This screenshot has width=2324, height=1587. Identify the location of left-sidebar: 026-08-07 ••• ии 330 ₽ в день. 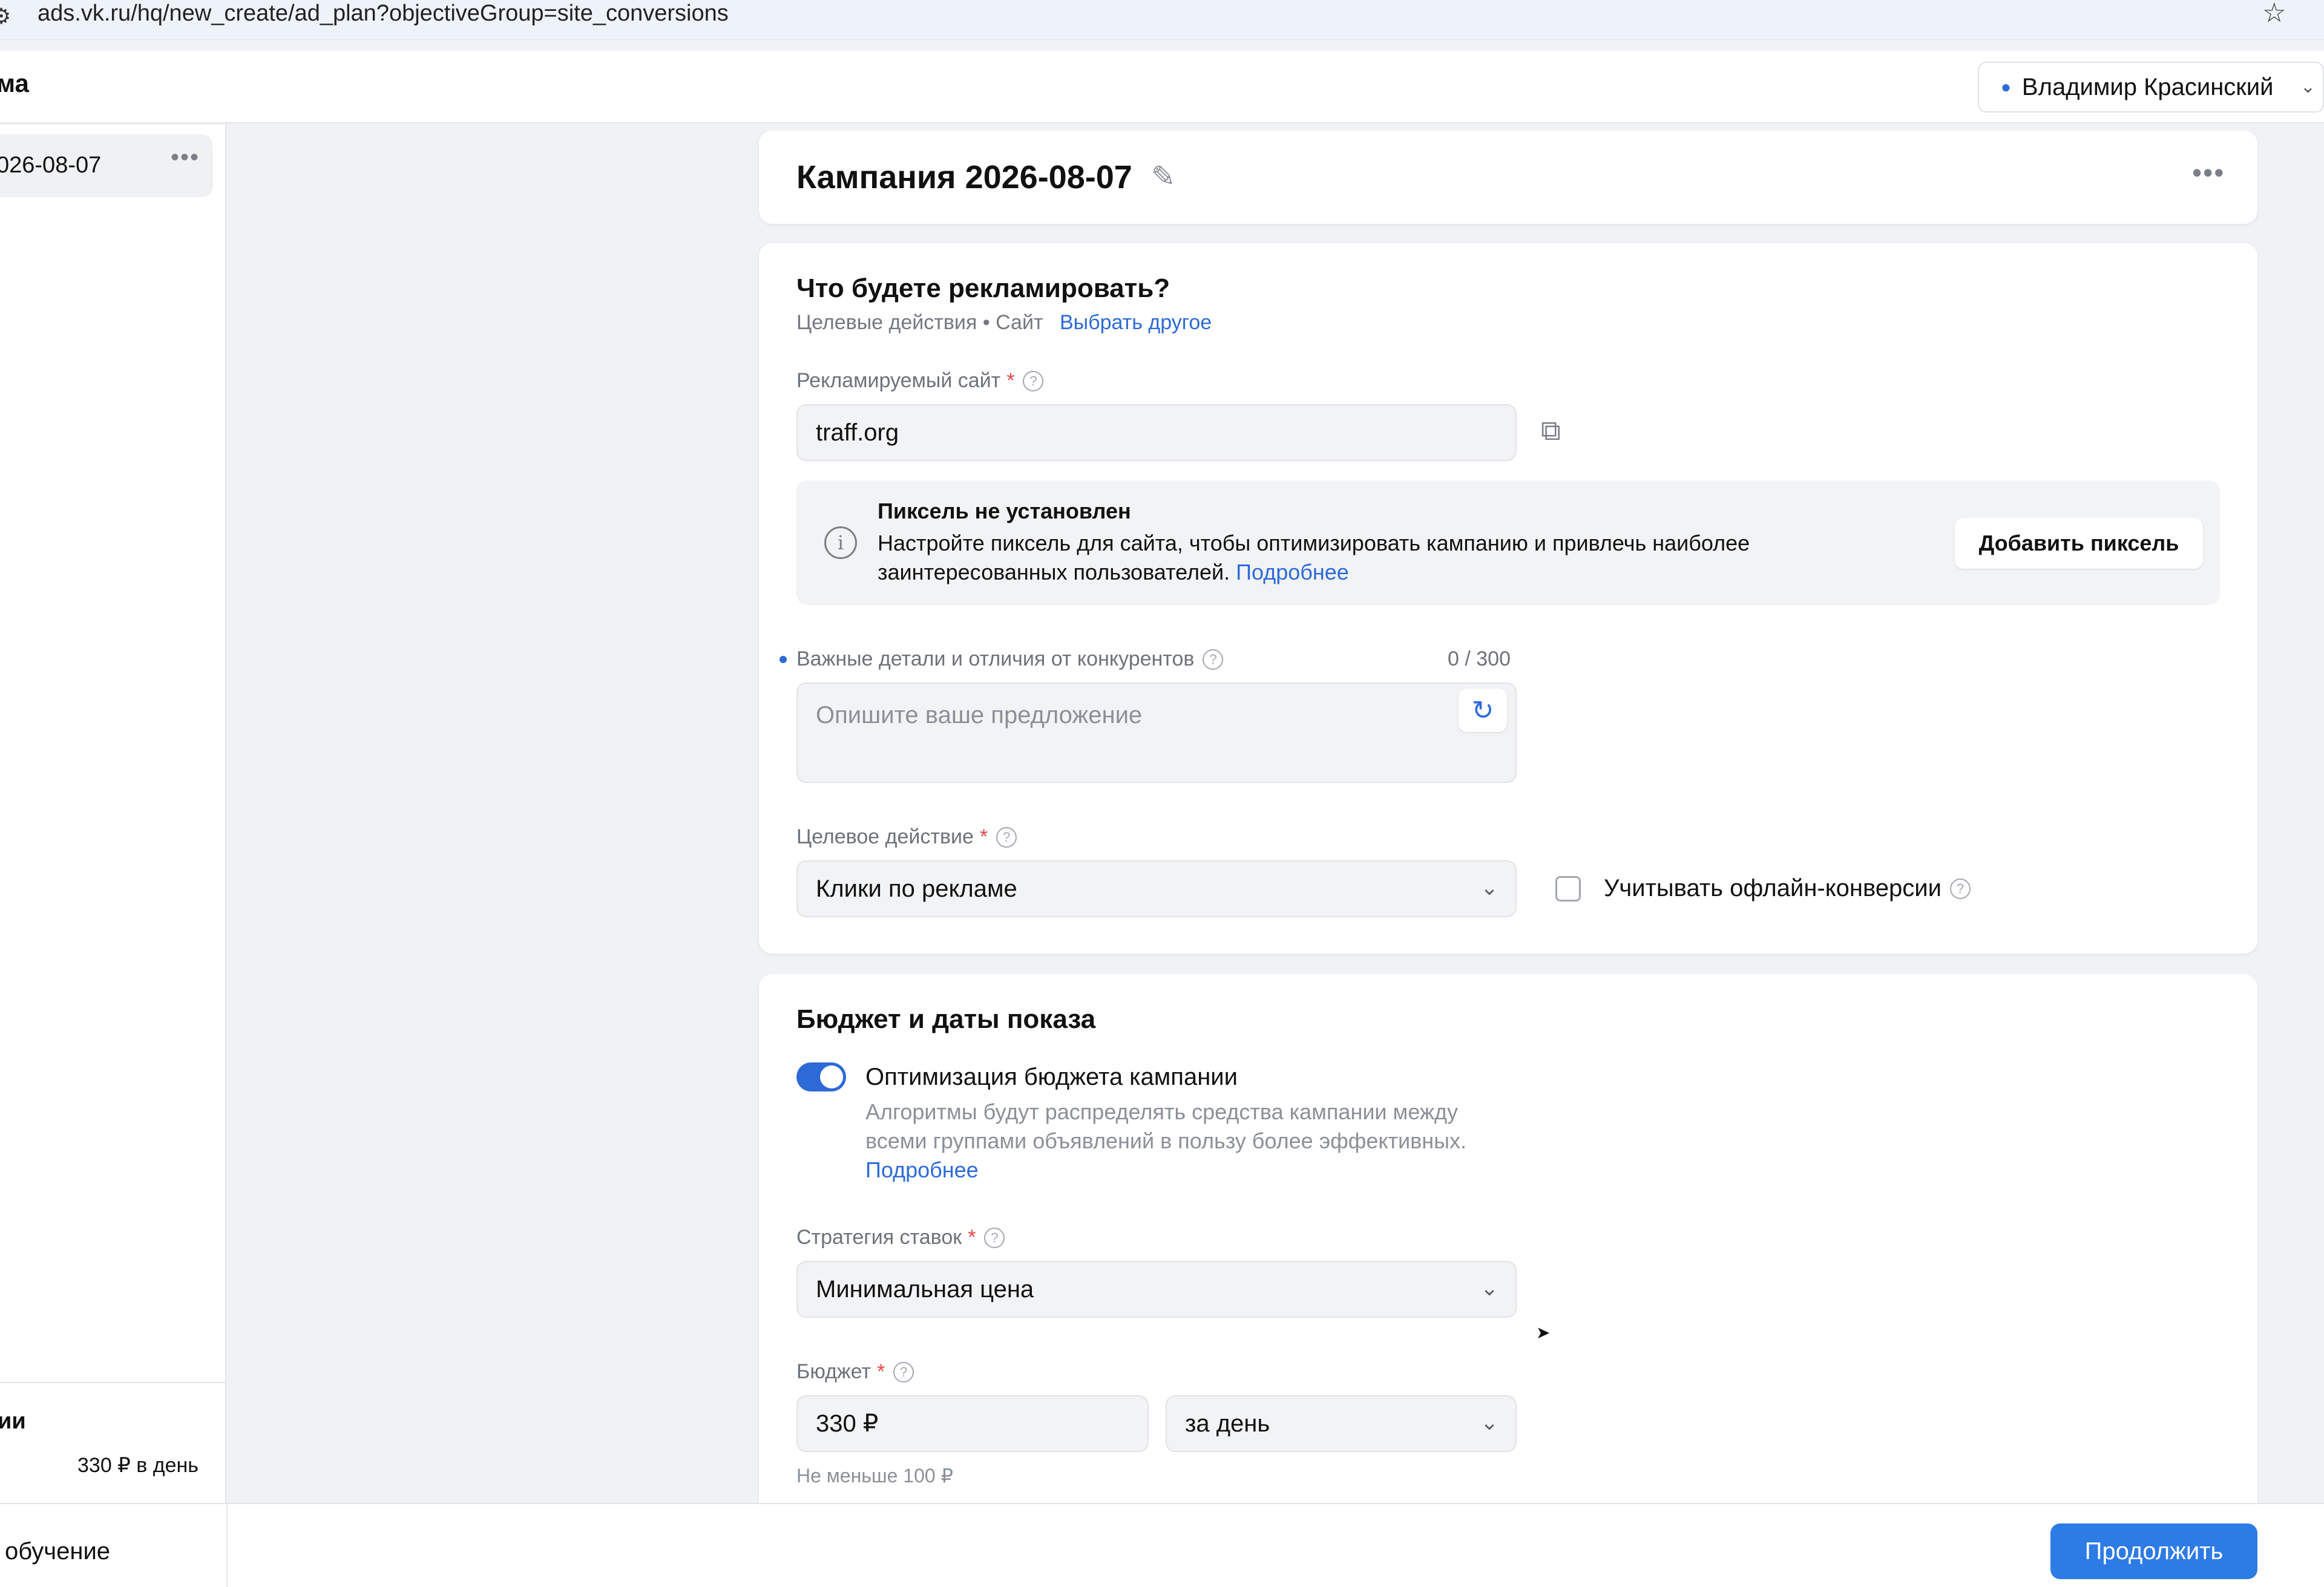
(113, 856).